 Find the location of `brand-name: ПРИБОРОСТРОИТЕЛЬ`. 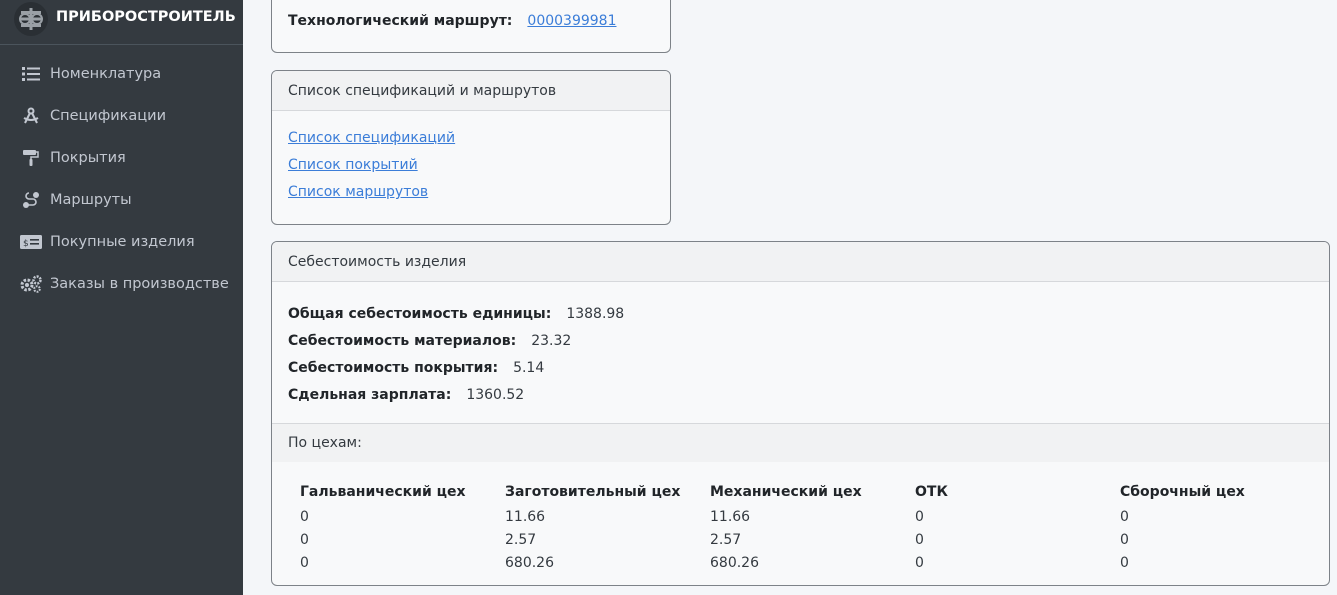

brand-name: ПРИБОРОСТРОИТЕЛЬ is located at coordinates (146, 17).